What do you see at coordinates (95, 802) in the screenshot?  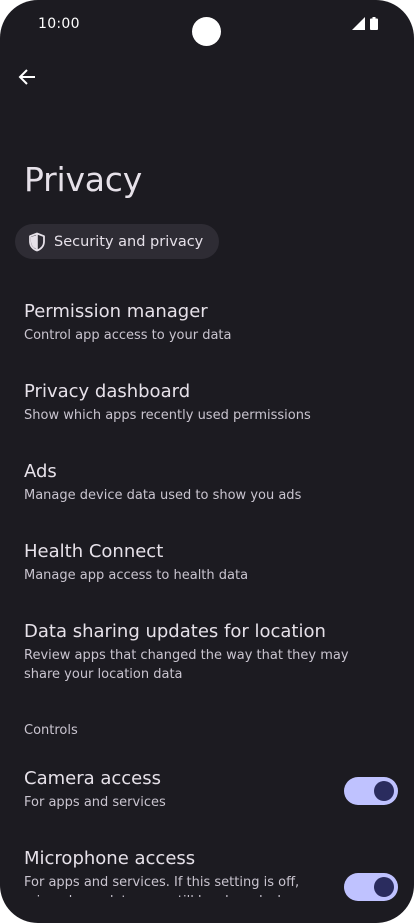 I see `item-subtitle: For apps and services` at bounding box center [95, 802].